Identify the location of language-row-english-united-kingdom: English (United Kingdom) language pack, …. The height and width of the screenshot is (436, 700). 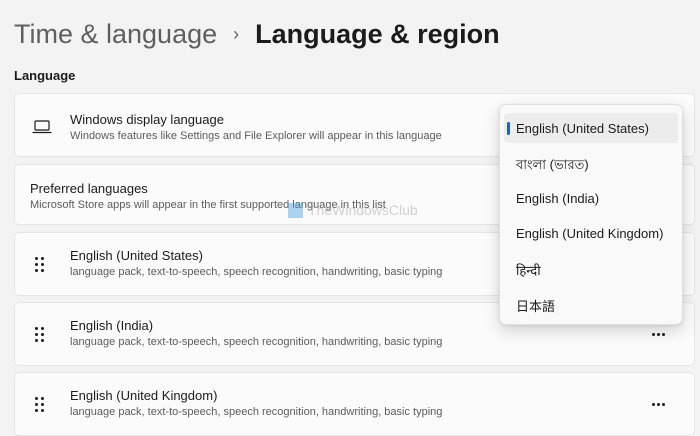
(354, 404).